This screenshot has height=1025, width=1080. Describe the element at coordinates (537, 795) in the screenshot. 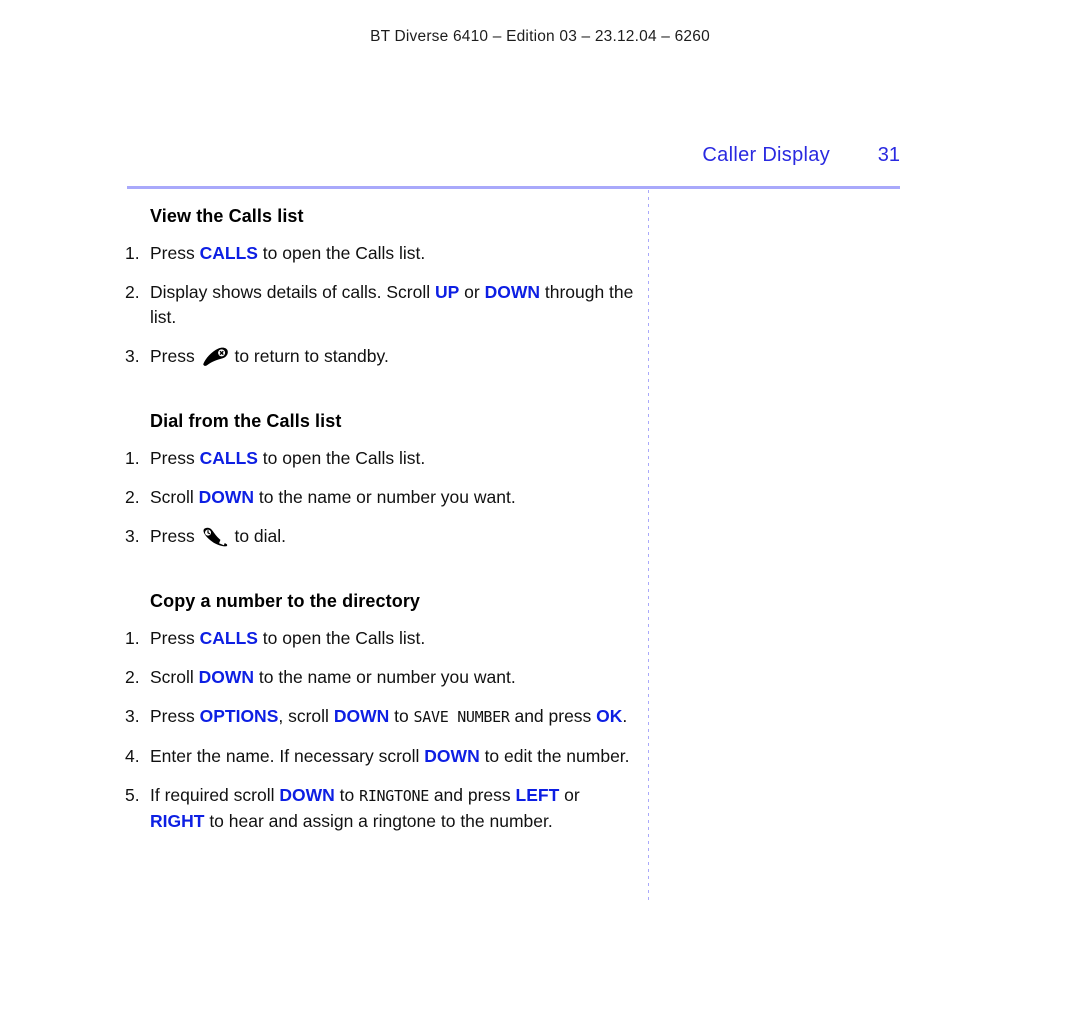

I see `key-label: LEFT` at that location.